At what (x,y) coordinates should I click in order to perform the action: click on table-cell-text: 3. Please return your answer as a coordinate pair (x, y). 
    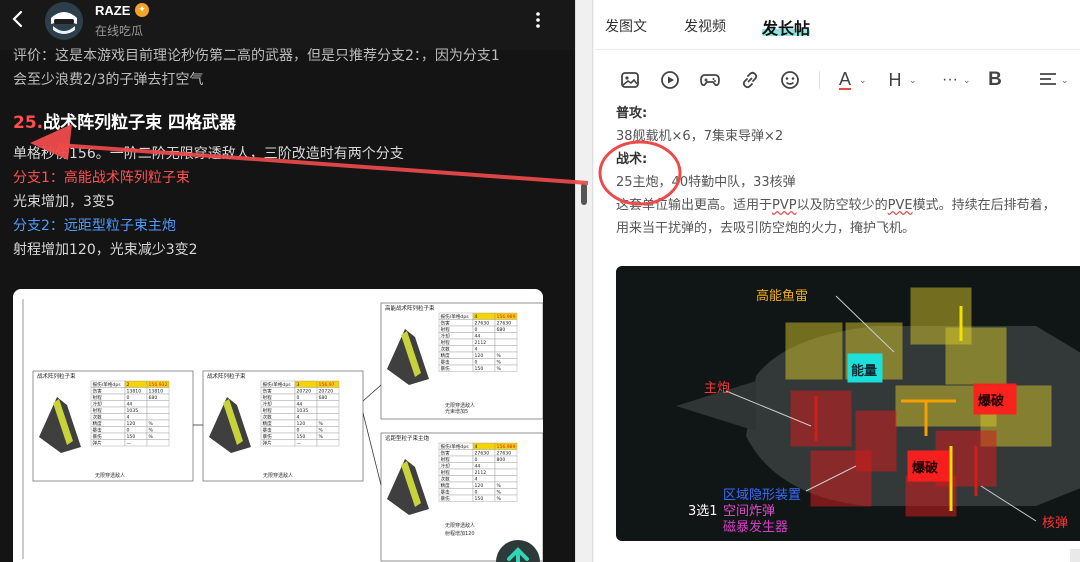
    Looking at the image, I should click on (298, 385).